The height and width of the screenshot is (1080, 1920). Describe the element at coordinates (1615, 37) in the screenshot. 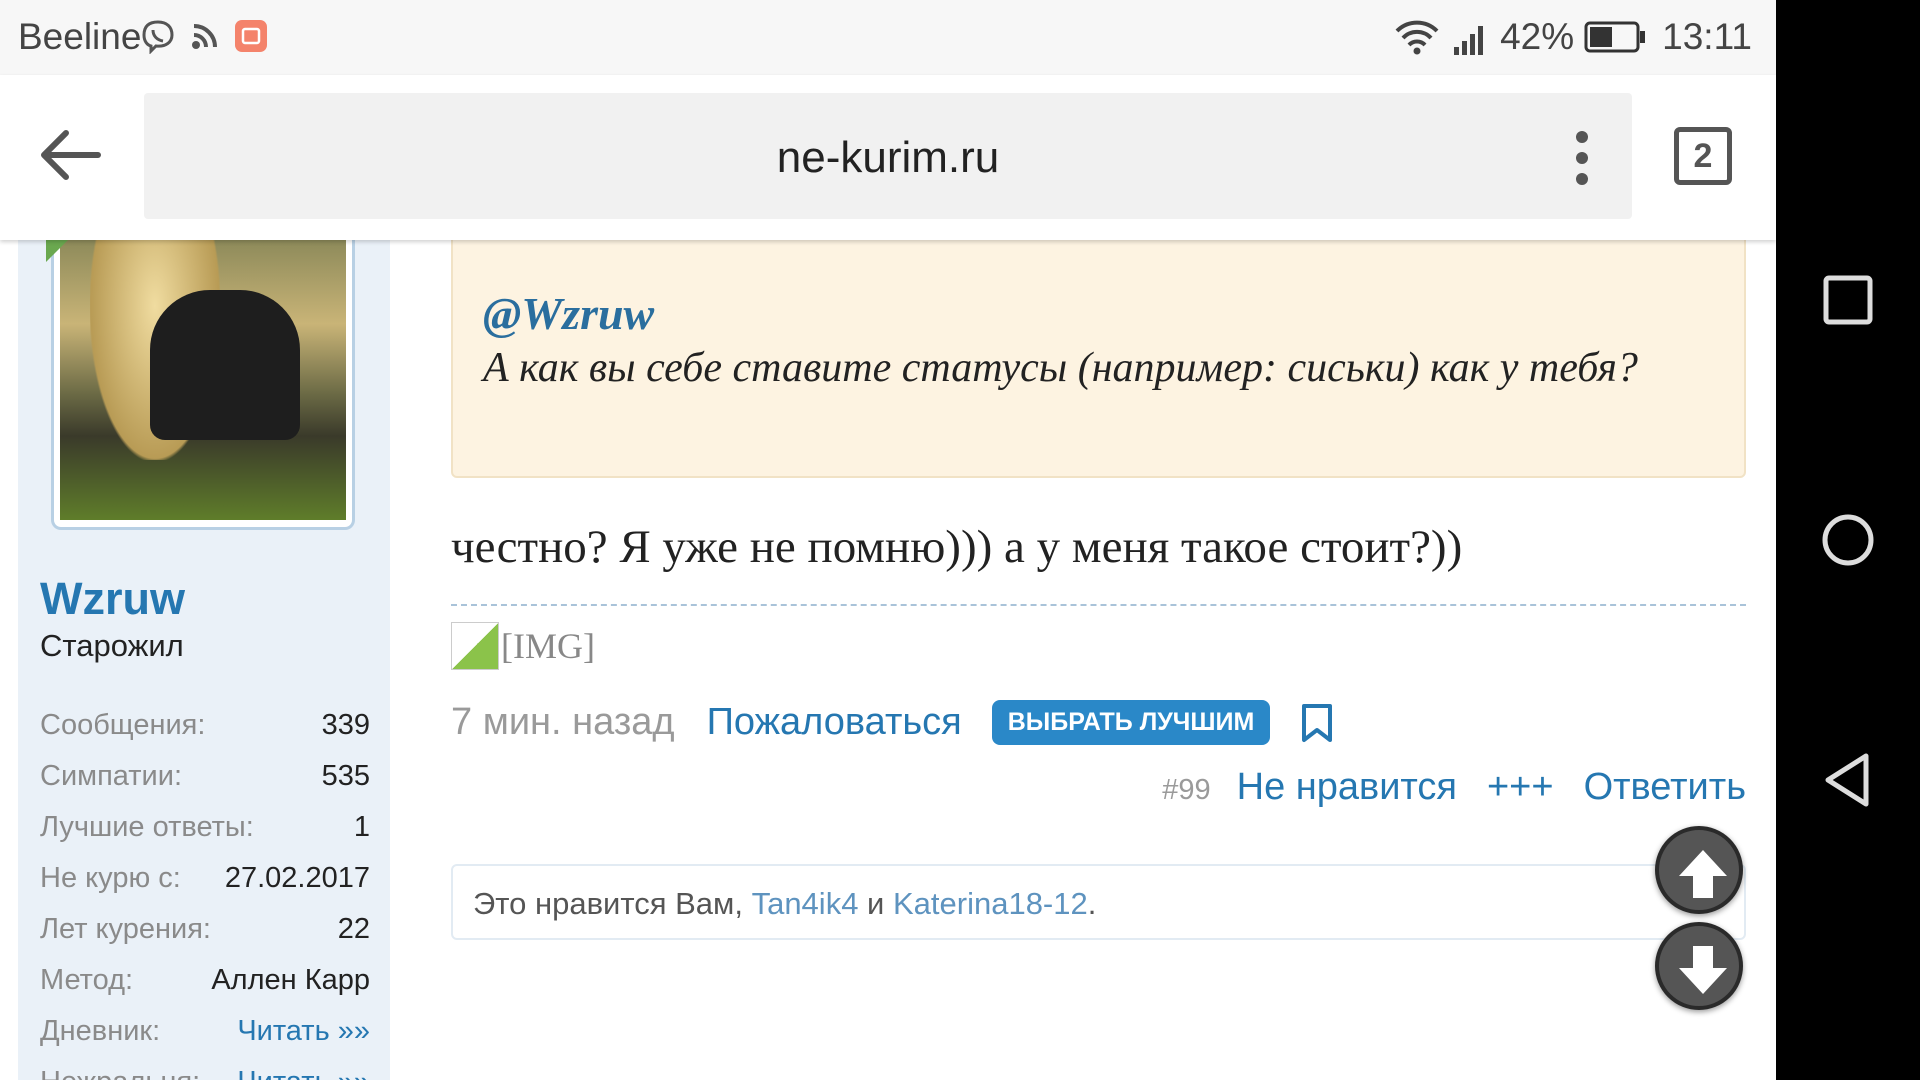

I see `battery-icon` at that location.